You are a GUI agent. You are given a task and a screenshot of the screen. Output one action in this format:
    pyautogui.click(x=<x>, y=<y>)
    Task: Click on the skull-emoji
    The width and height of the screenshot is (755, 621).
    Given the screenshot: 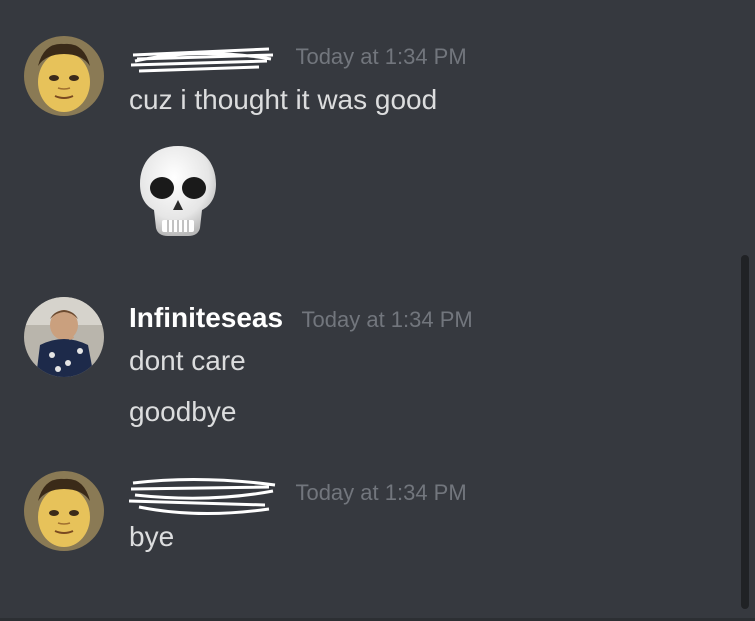 What is the action you would take?
    pyautogui.click(x=178, y=191)
    